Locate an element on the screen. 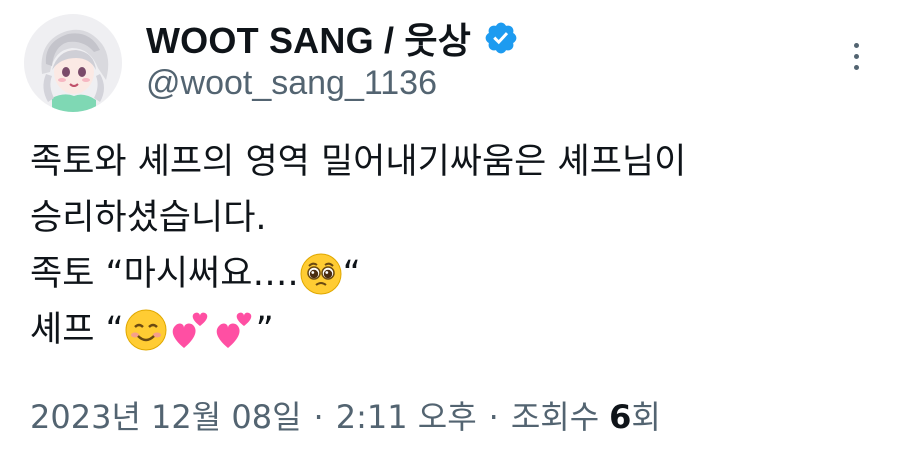  pleading-face-emoji-icon is located at coordinates (321, 274).